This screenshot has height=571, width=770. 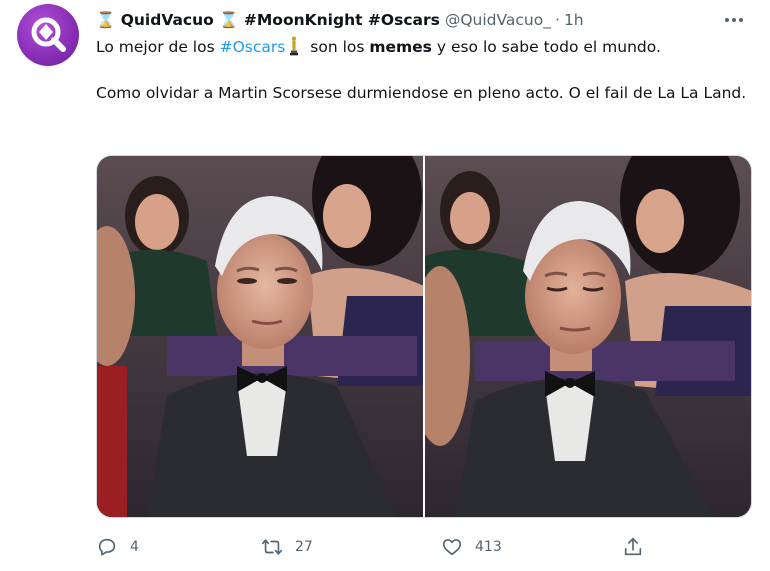 What do you see at coordinates (471, 547) in the screenshot?
I see `like-button: 413` at bounding box center [471, 547].